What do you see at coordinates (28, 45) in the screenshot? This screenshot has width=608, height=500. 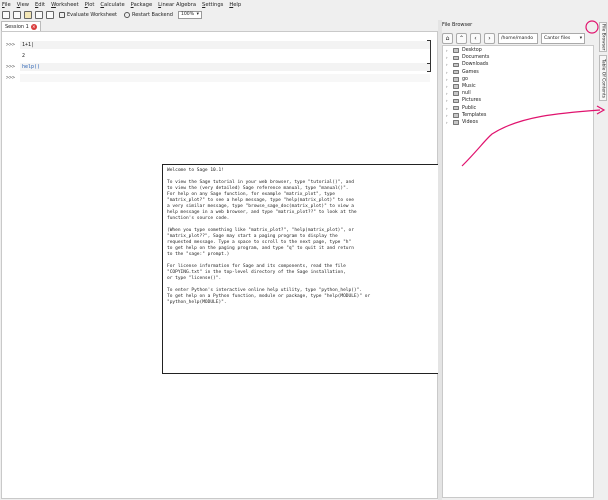 I see `cell-input: 1+1|` at bounding box center [28, 45].